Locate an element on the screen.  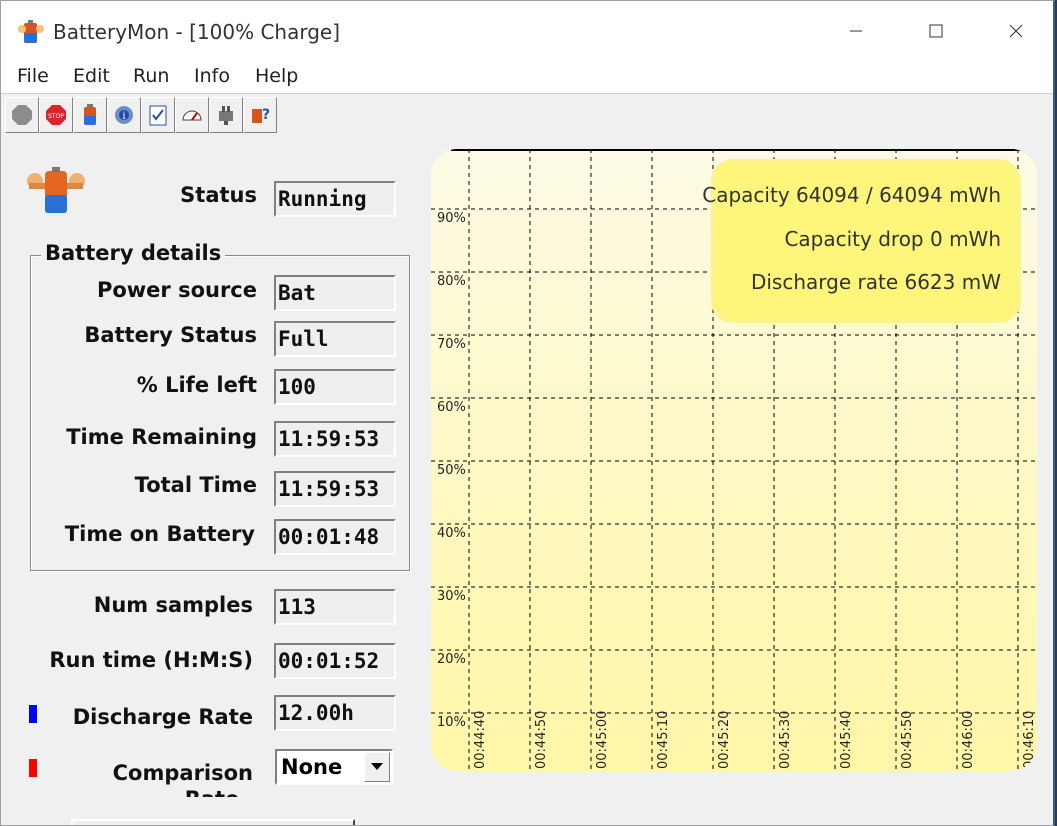
stop-sign-icon: STOP is located at coordinates (56, 115).